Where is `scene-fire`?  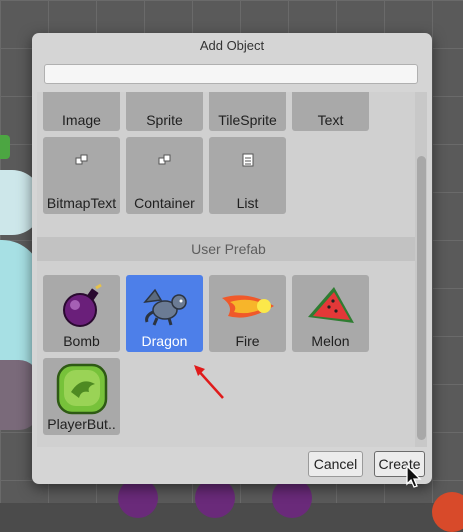
scene-fire is located at coordinates (447, 512).